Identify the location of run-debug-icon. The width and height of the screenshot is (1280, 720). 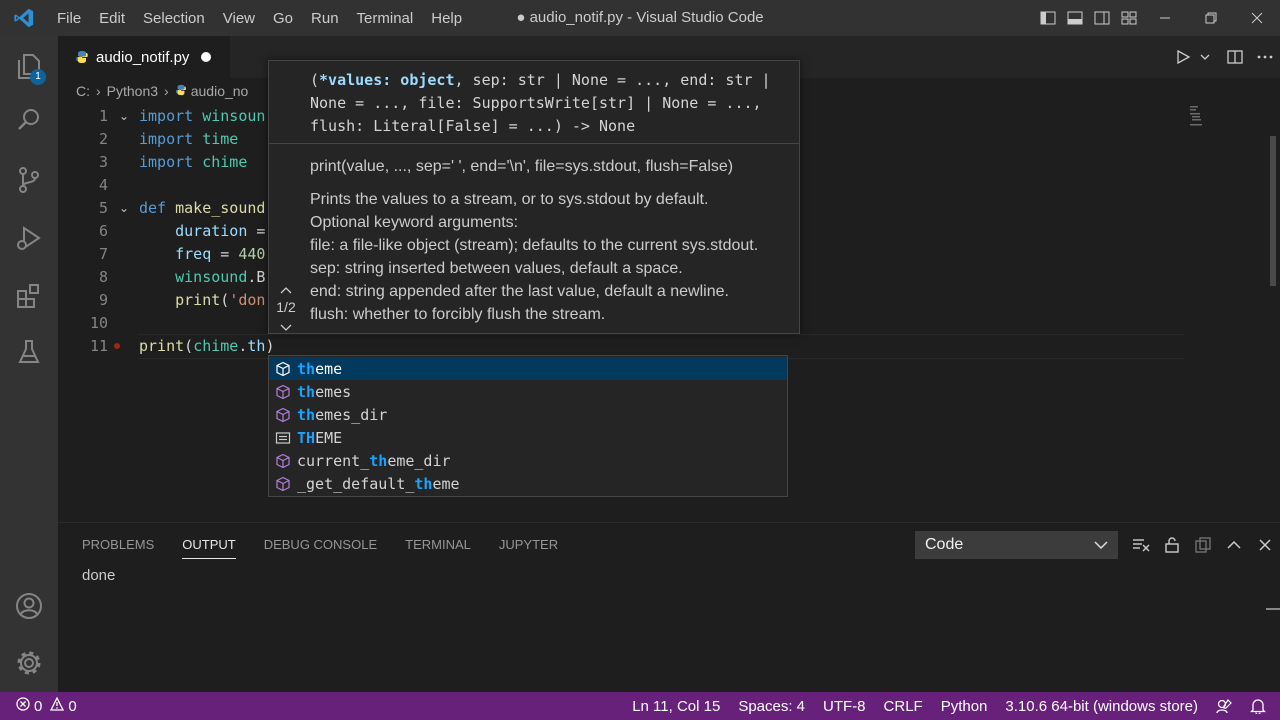
(29, 238).